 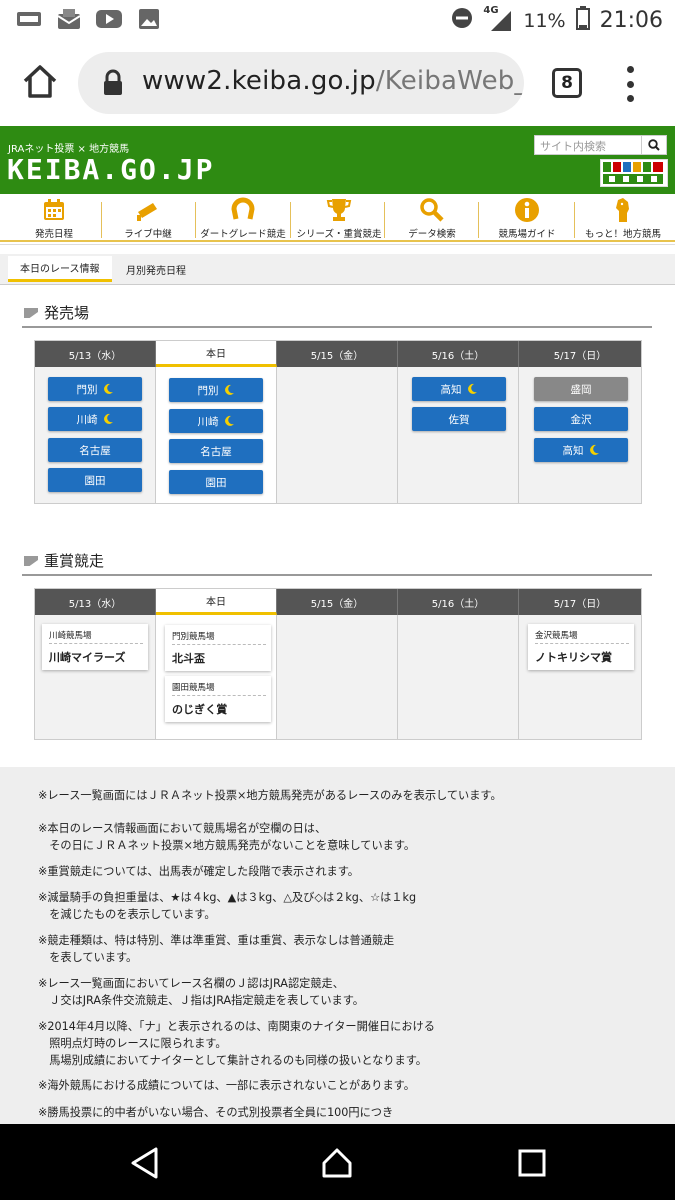 I want to click on venue-button-kanazawa: 金沢, so click(x=581, y=419).